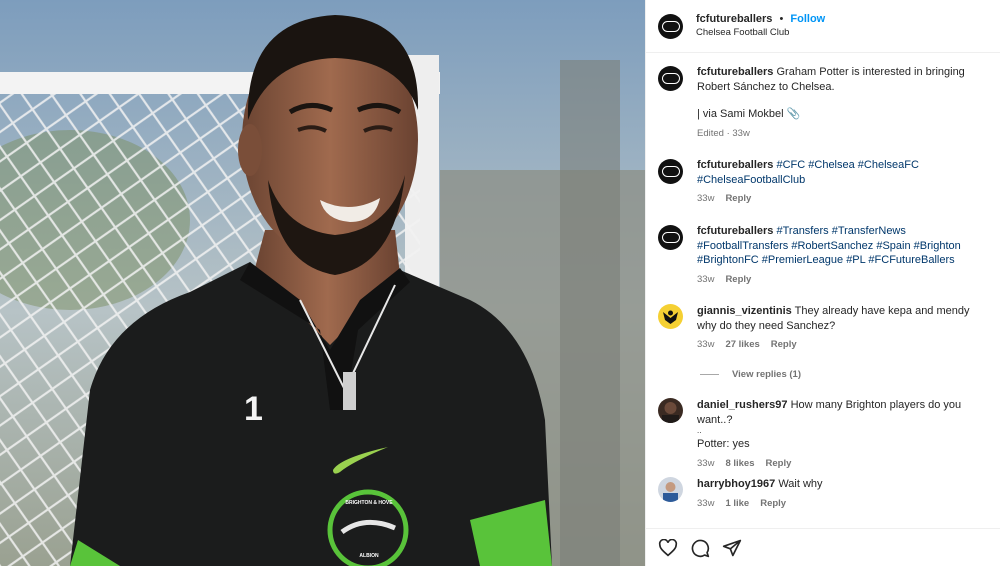  Describe the element at coordinates (369, 503) in the screenshot. I see `badge-top-text: BRIGHTON & HOVE` at that location.